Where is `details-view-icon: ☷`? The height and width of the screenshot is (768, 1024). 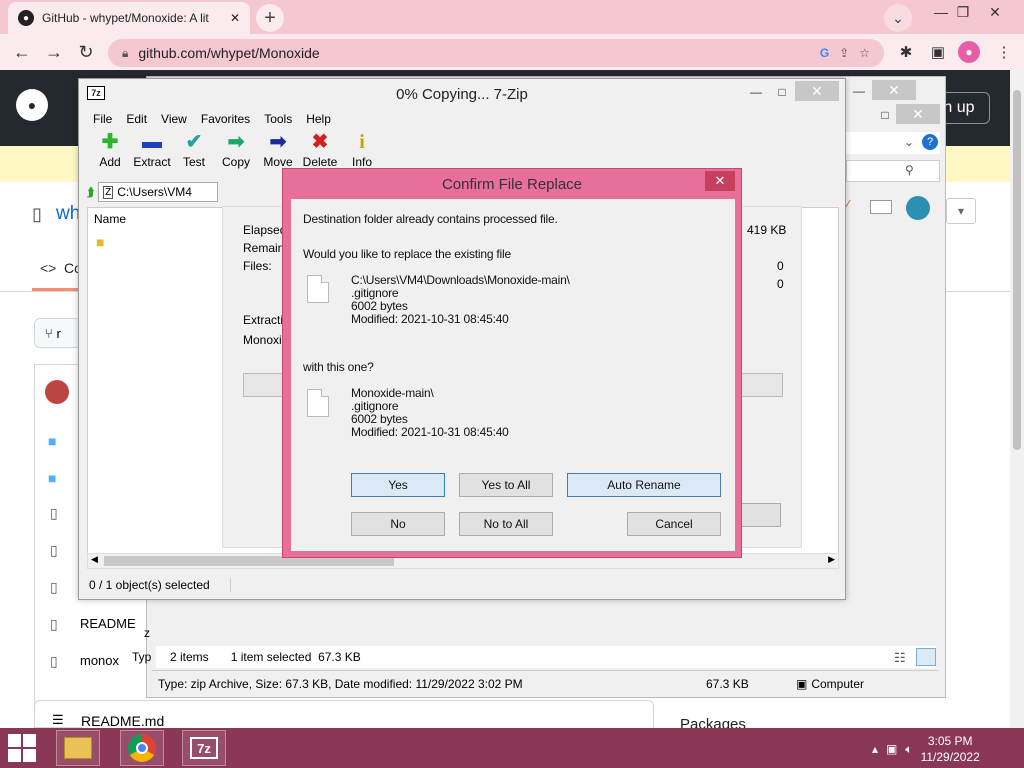 details-view-icon: ☷ is located at coordinates (900, 658).